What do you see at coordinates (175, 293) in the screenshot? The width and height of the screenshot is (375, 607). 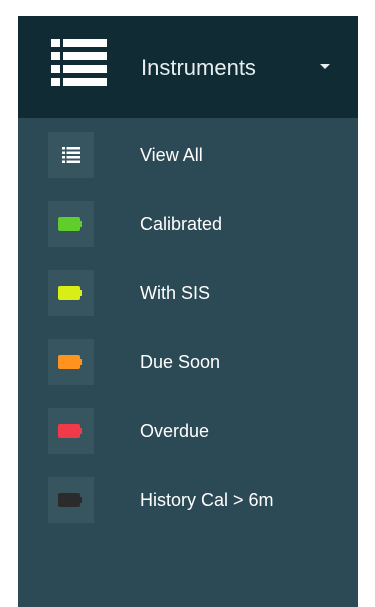 I see `menu-item-label: With SIS` at bounding box center [175, 293].